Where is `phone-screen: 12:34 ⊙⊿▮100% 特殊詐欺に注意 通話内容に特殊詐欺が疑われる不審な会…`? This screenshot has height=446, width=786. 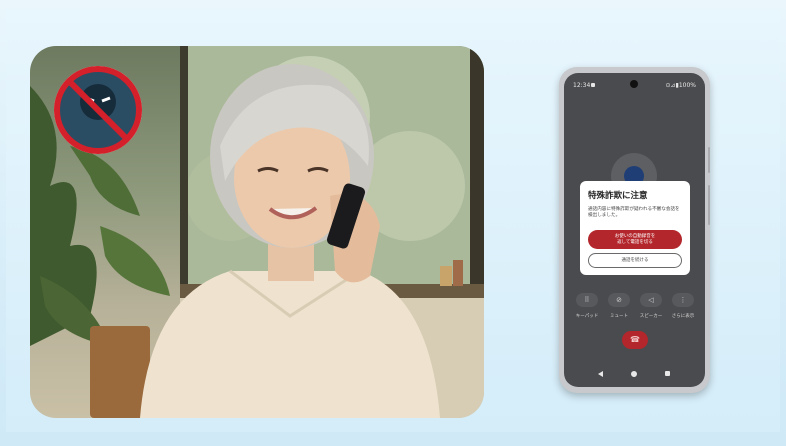
phone-screen: 12:34 ⊙⊿▮100% 特殊詐欺に注意 通話内容に特殊詐欺が疑われる不審な会… is located at coordinates (634, 230).